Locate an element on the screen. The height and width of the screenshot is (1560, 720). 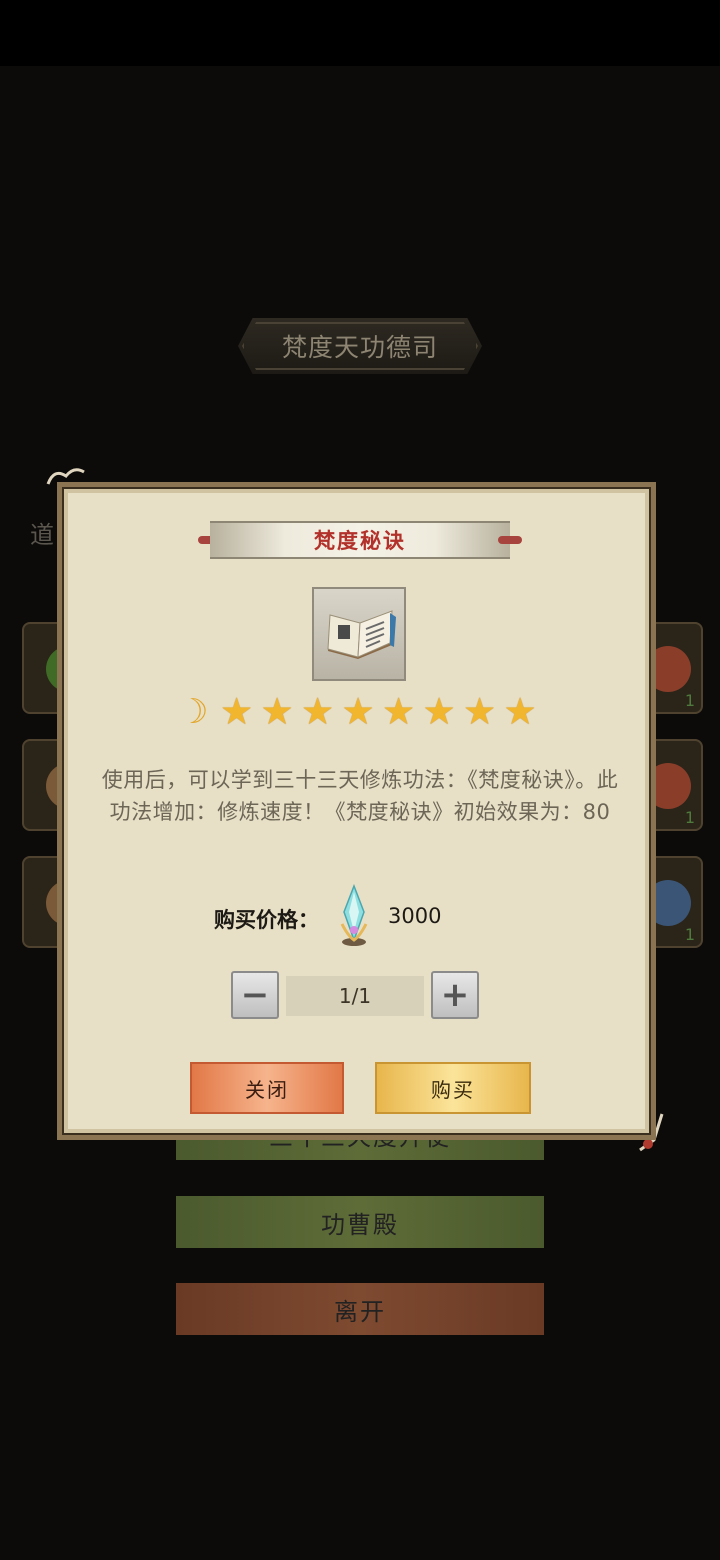
quantity-field: 1/1 is located at coordinates (355, 996).